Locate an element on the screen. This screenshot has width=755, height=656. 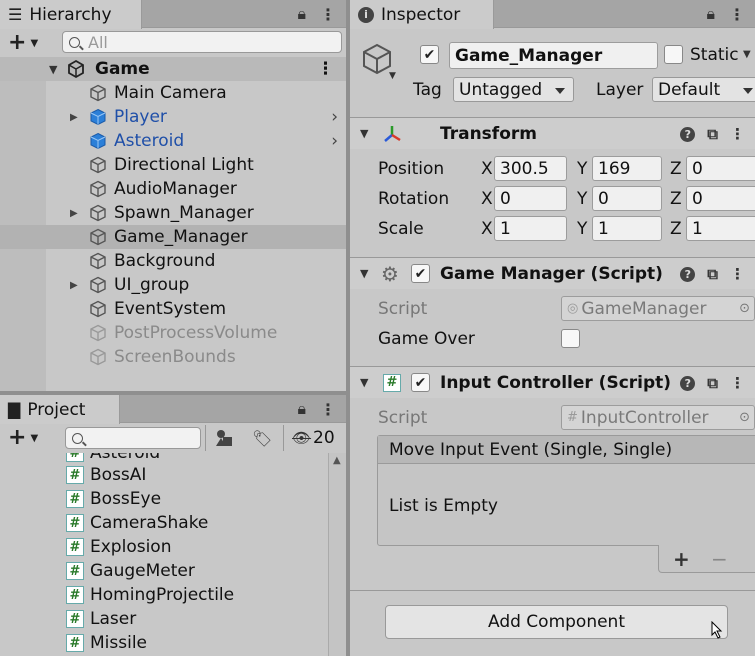
list-item: # HomingProjectile is located at coordinates (164, 595).